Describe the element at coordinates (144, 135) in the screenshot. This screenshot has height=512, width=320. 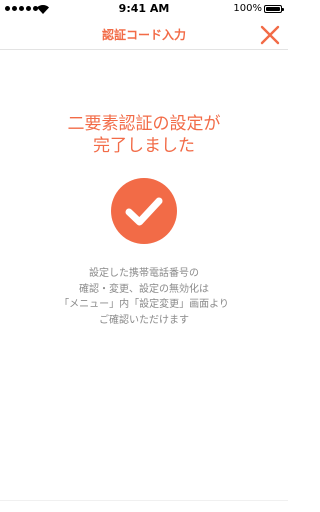
I see `completion-headline: 二要素認証の設定が 完了しました` at that location.